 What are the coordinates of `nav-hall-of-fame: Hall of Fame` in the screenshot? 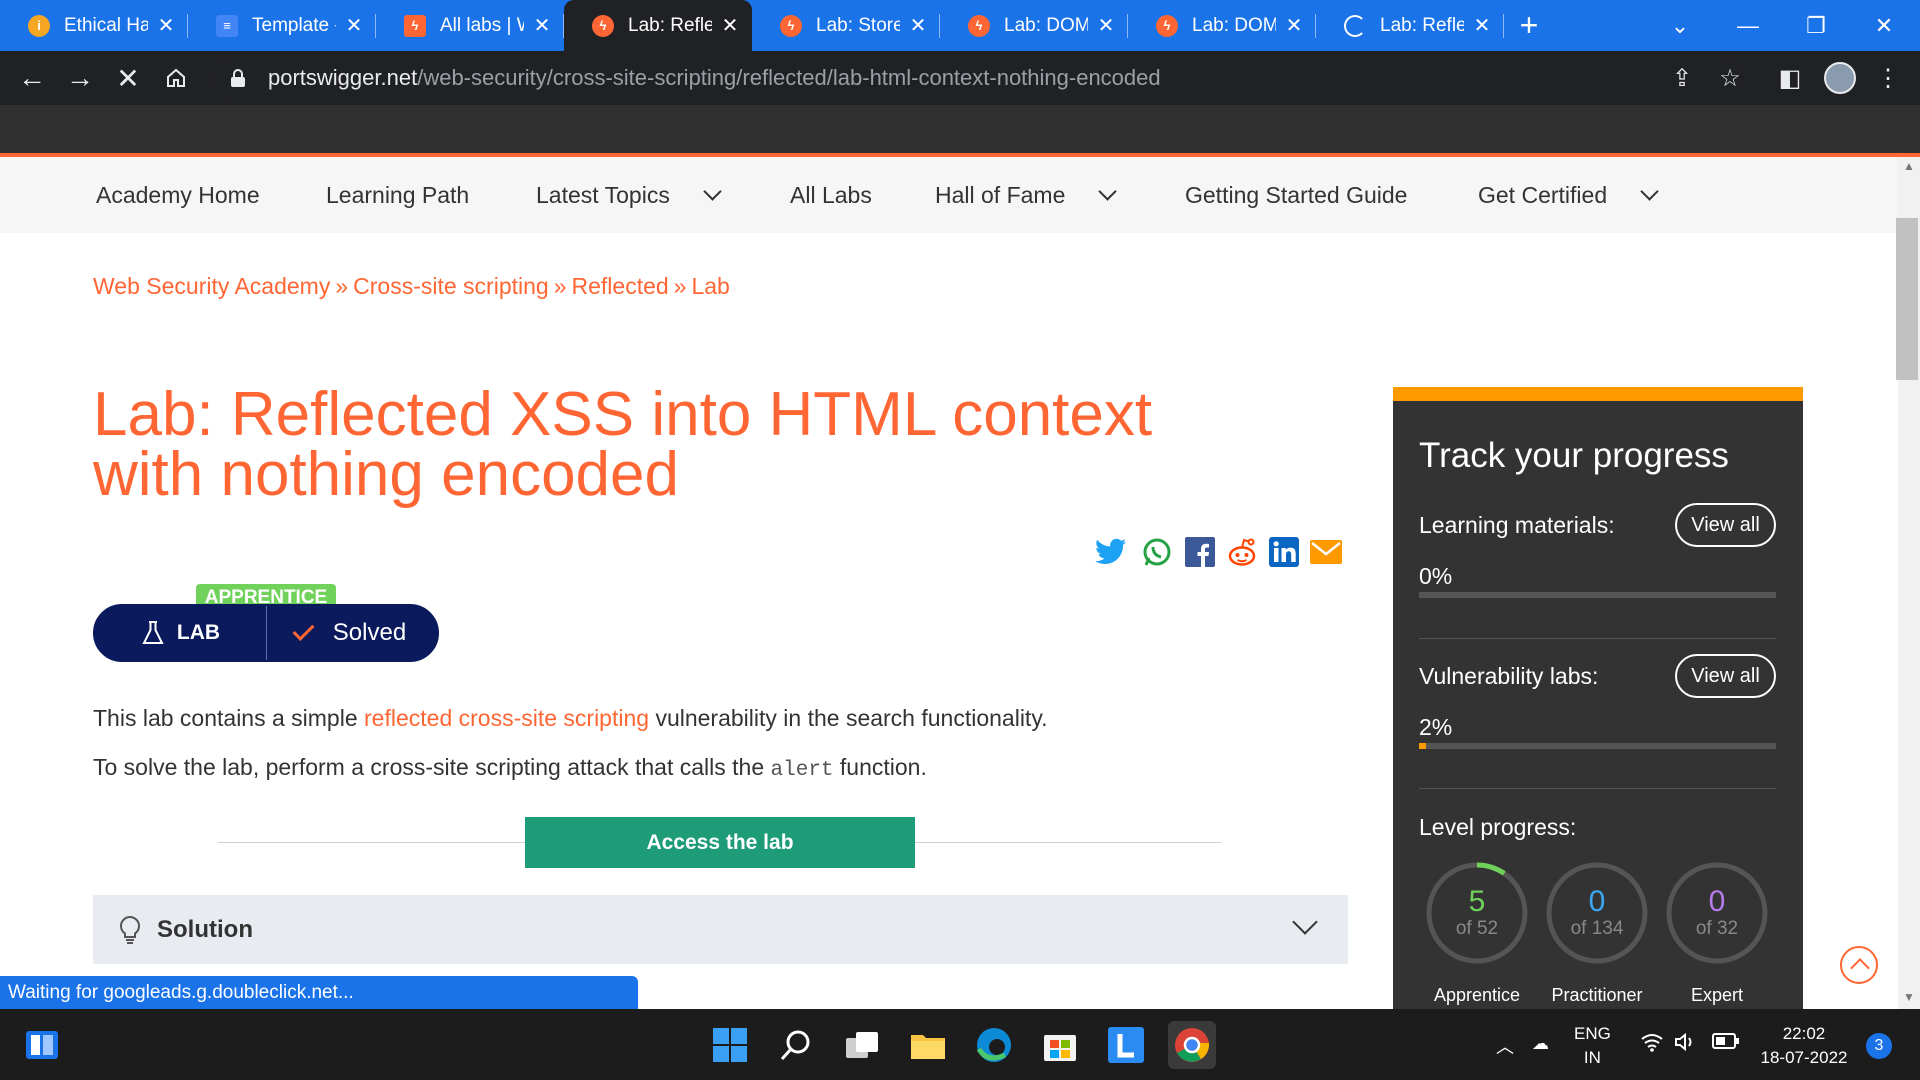 It's located at (1026, 195).